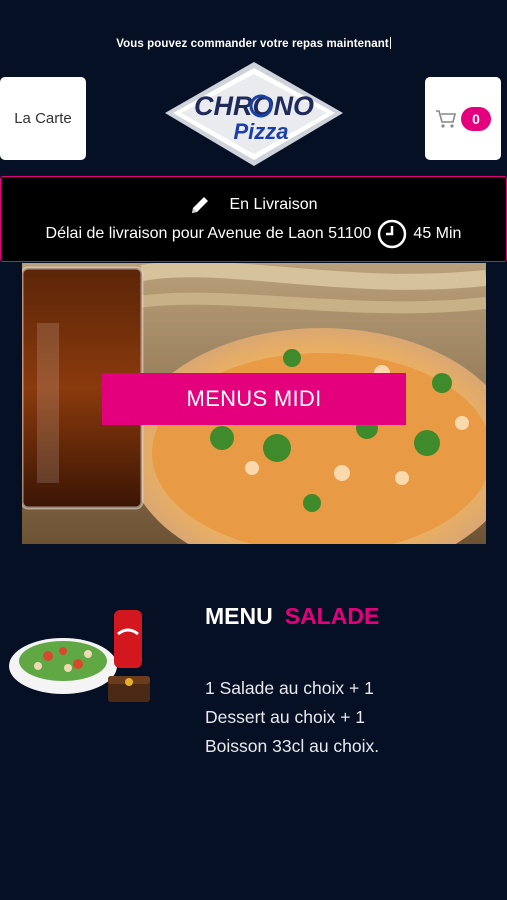  Describe the element at coordinates (332, 616) in the screenshot. I see `menu-title-word2: SALADE` at that location.